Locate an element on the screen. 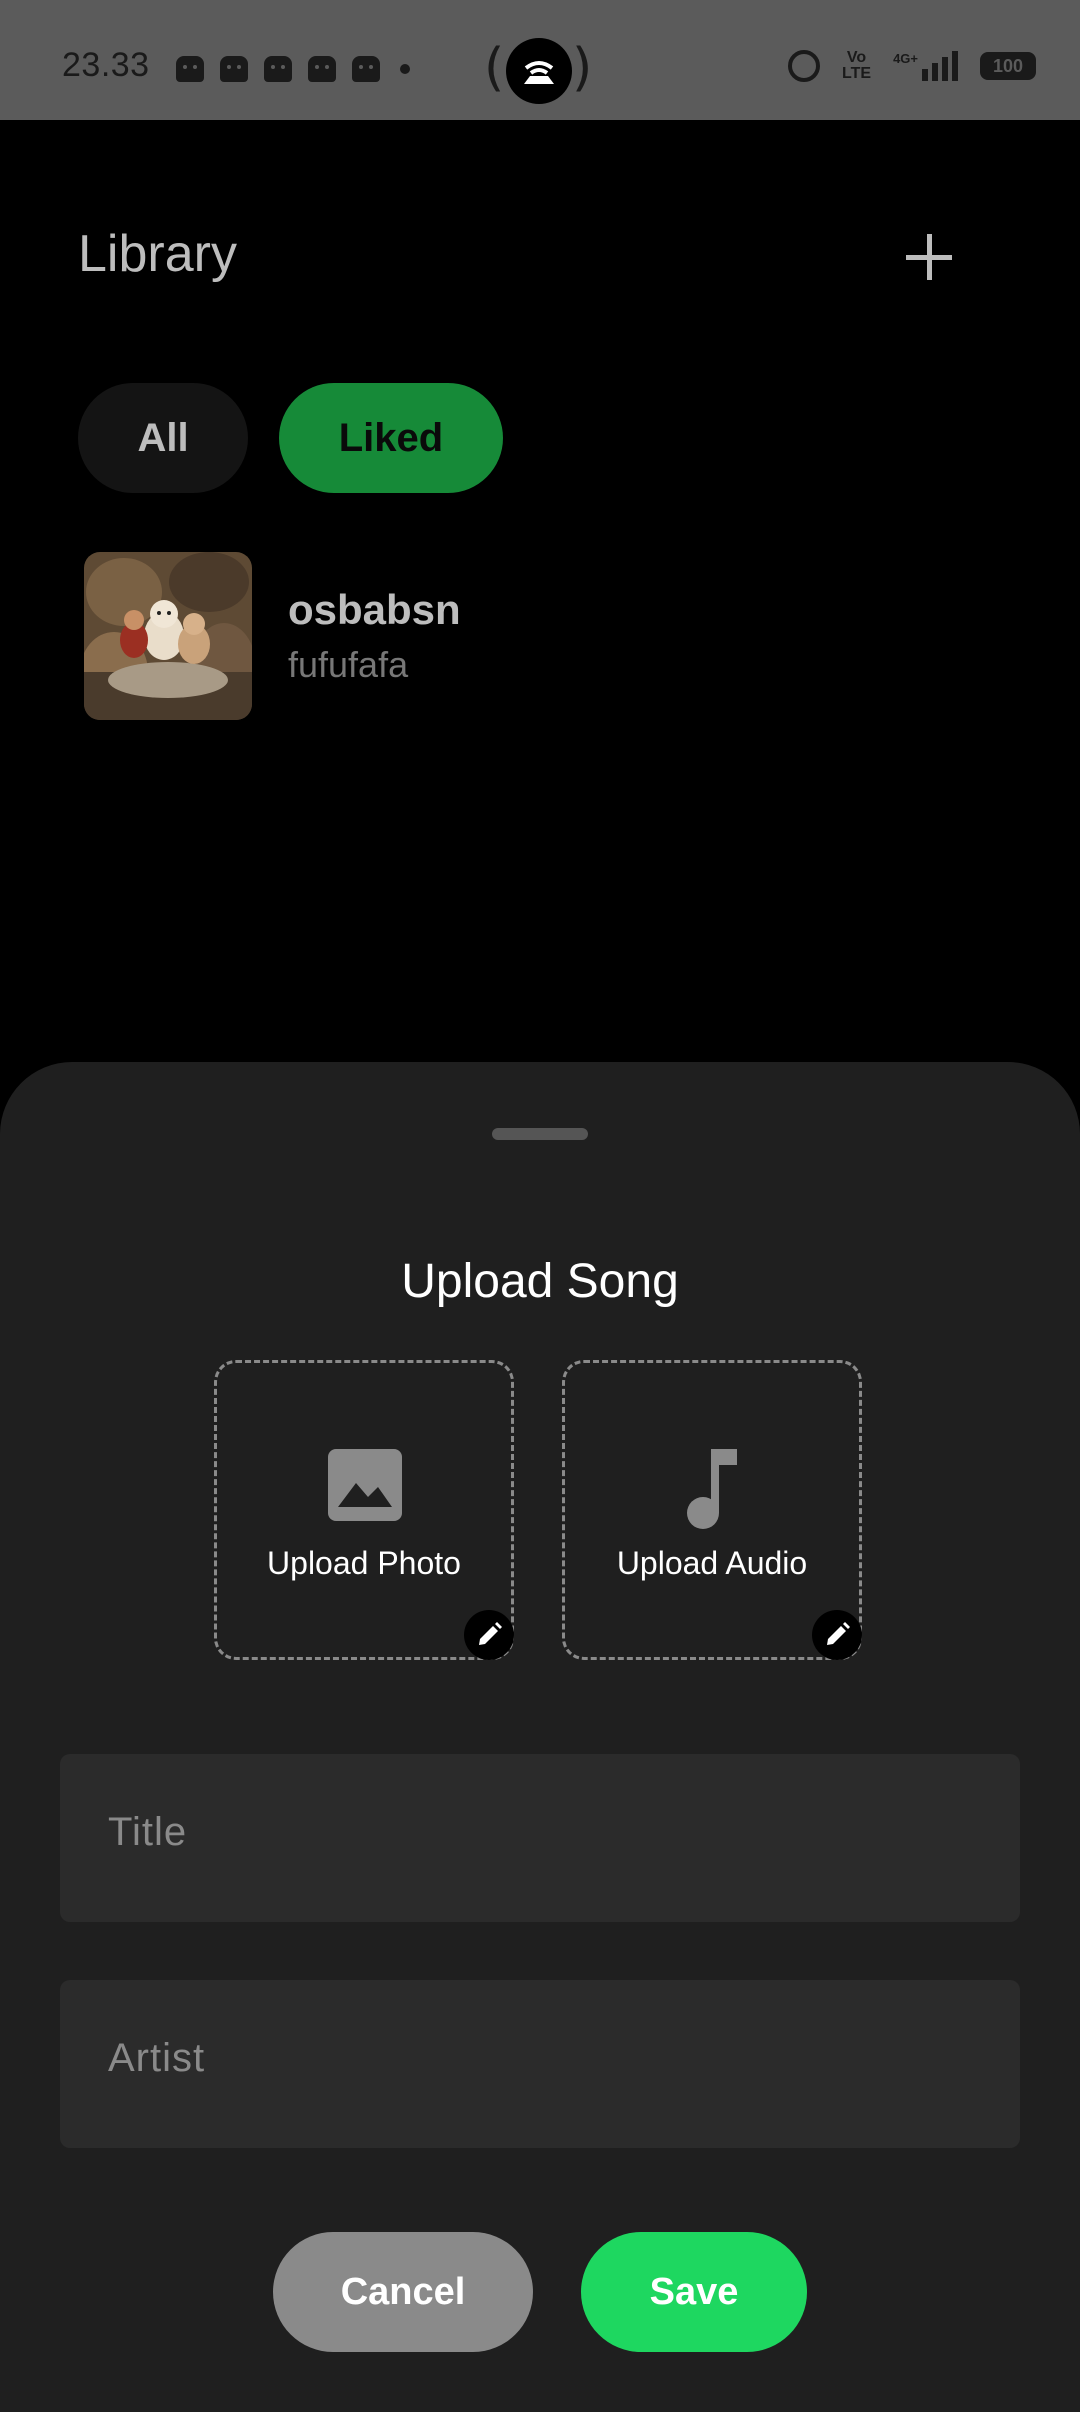  status-time: 23.33 is located at coordinates (106, 65).